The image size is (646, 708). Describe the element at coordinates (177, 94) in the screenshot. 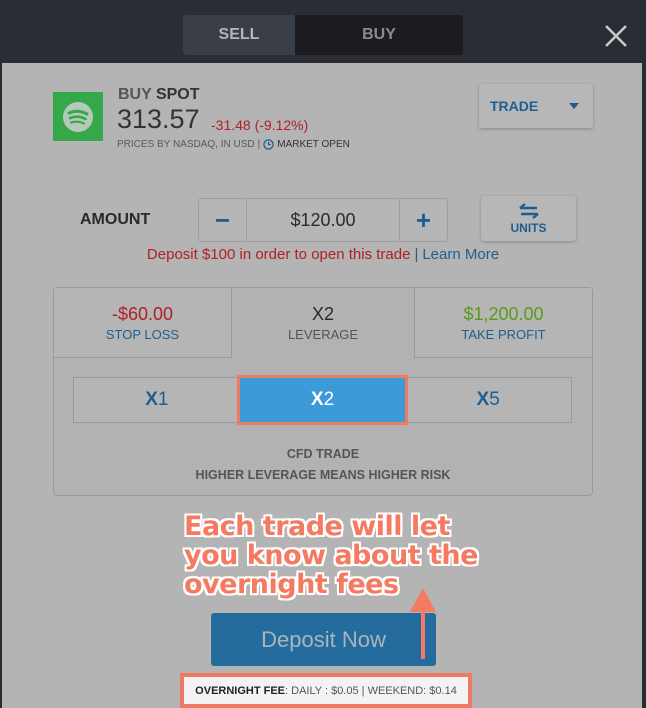

I see `symbol-label: SPOT` at that location.